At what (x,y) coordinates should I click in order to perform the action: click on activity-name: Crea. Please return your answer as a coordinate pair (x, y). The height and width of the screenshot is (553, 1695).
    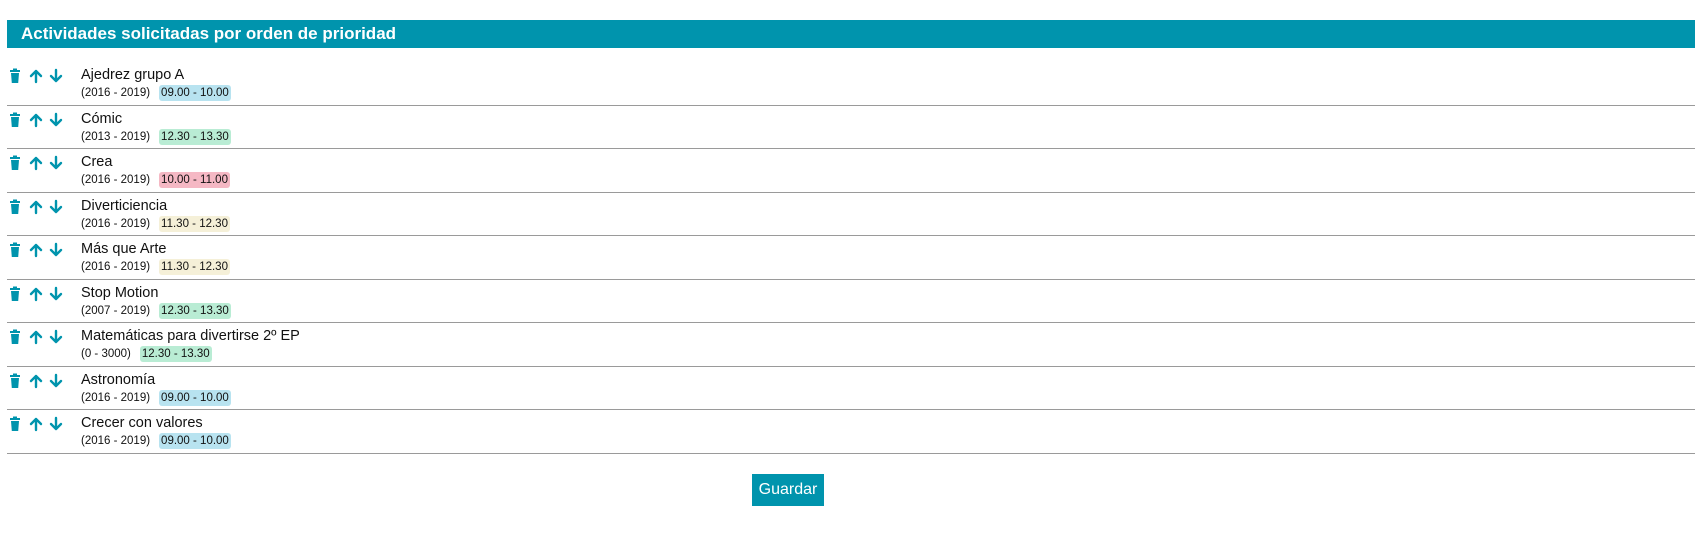
    Looking at the image, I should click on (97, 162).